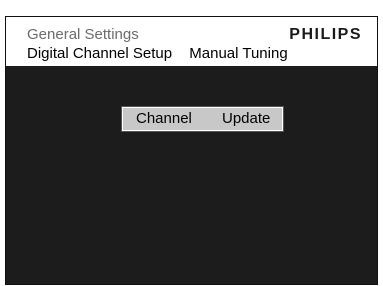 Image resolution: width=383 pixels, height=286 pixels. Describe the element at coordinates (164, 118) in the screenshot. I see `channel-update-label-channel: Channel` at that location.